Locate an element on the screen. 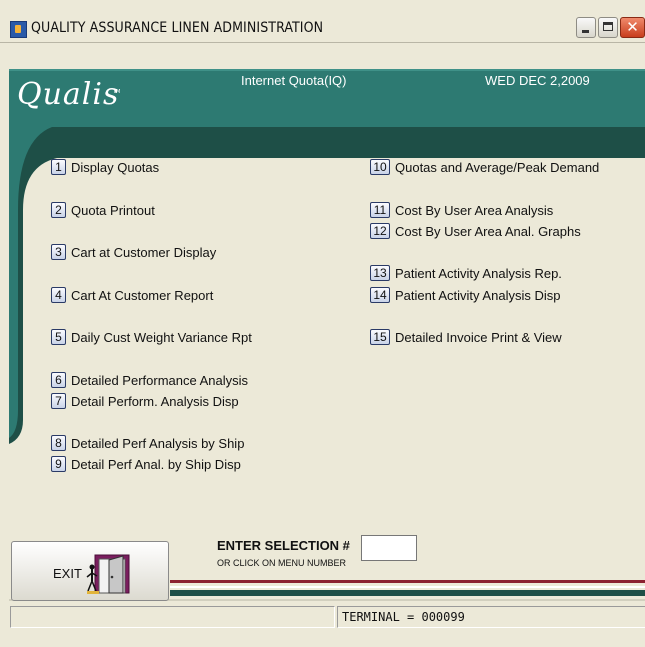 This screenshot has height=647, width=645. menu-item-label: Detailed Invoice Print & View is located at coordinates (478, 337).